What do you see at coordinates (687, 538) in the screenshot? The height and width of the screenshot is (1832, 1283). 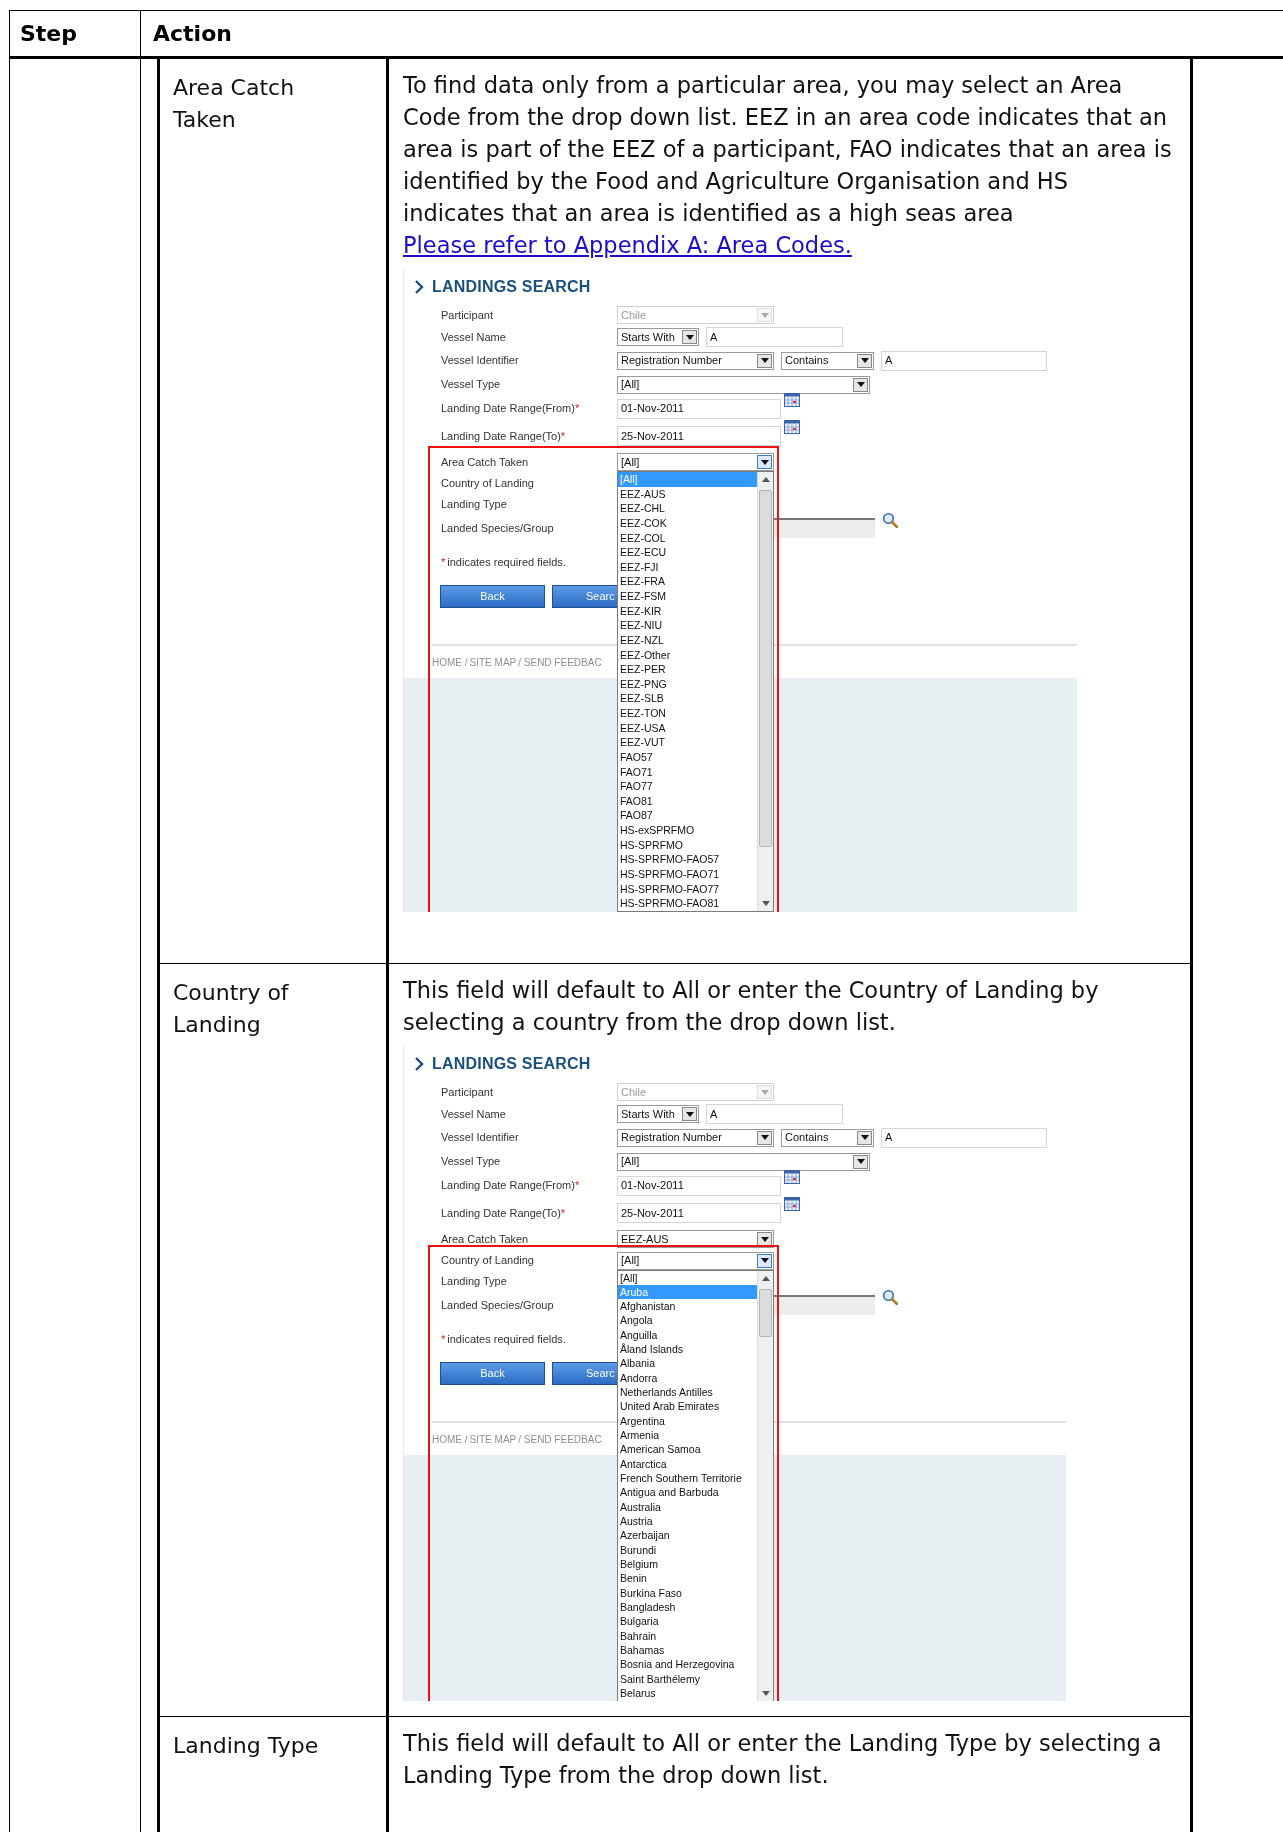 I see `list-option: EEZ-COL` at bounding box center [687, 538].